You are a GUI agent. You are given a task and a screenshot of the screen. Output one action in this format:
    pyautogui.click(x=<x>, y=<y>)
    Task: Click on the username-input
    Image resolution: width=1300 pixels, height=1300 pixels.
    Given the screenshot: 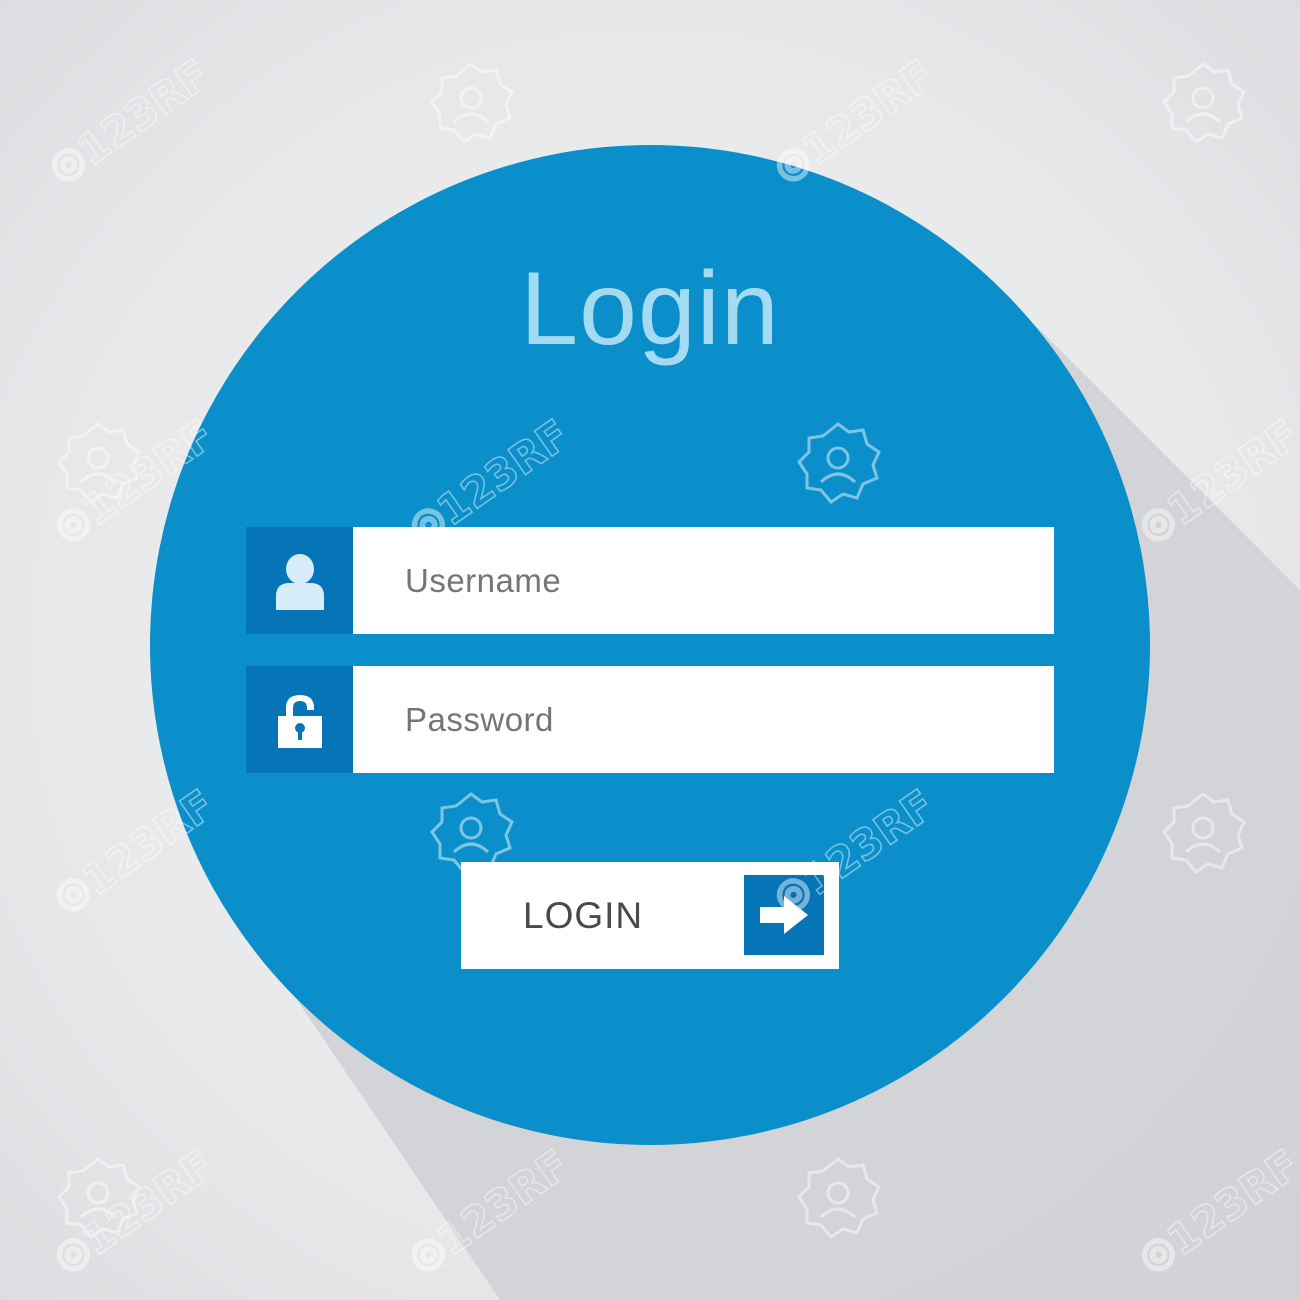 What is the action you would take?
    pyautogui.click(x=703, y=580)
    